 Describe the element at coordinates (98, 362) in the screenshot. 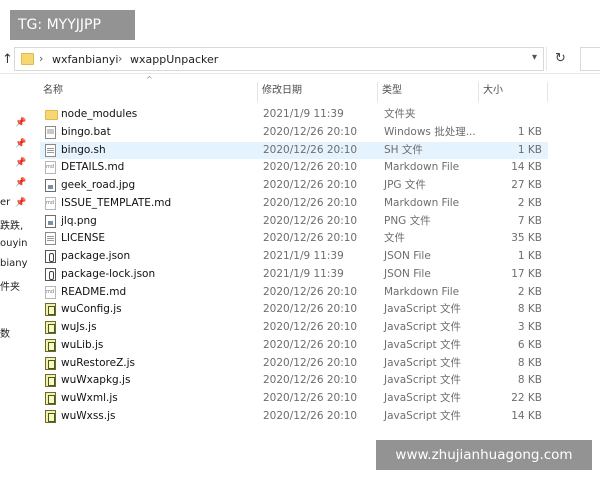

I see `file-name: wuRestoreZ.js` at that location.